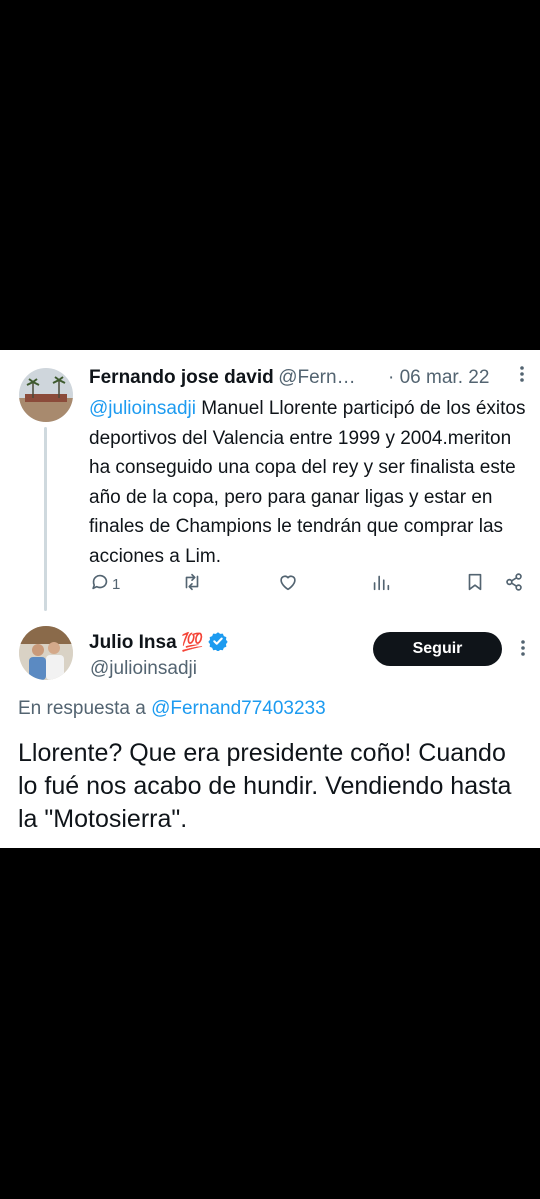 The width and height of the screenshot is (540, 1199). What do you see at coordinates (238, 708) in the screenshot?
I see `reply-mention-link: @Fernand77403233` at bounding box center [238, 708].